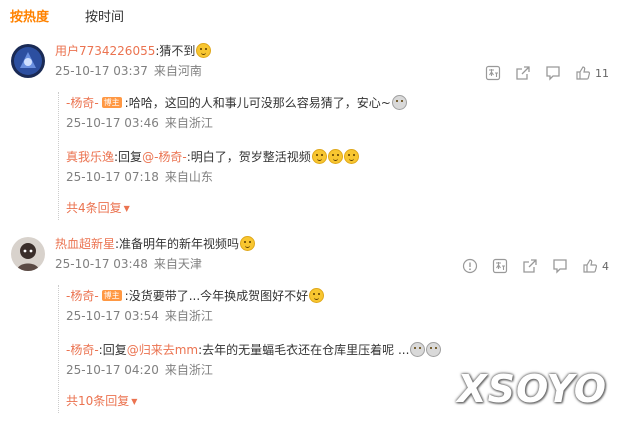 This screenshot has width=621, height=421. I want to click on reply-text-line: -杨奇- 博主:哈哈，这回的人和事儿可没那么容易猜了，安心~, so click(339, 103).